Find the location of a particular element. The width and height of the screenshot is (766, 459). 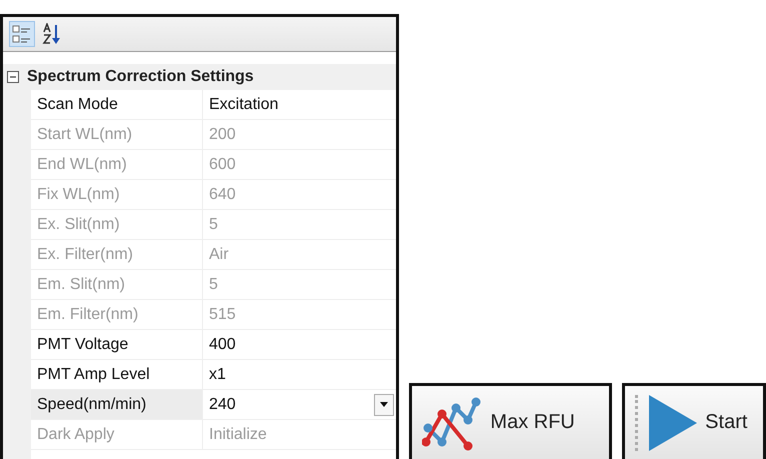

property-value: x1 is located at coordinates (299, 375).